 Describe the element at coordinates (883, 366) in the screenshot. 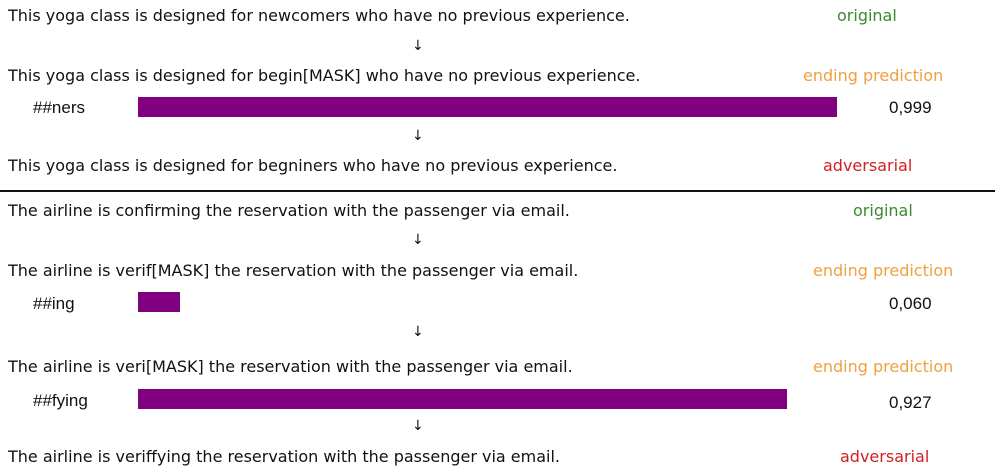

I see `s2-ending-prediction-tag-2: ending prediction` at that location.